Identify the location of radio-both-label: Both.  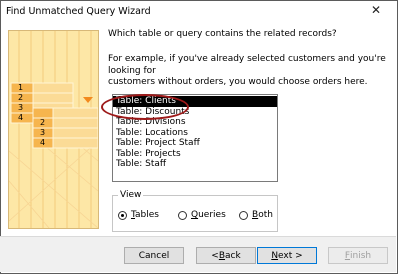
(262, 215).